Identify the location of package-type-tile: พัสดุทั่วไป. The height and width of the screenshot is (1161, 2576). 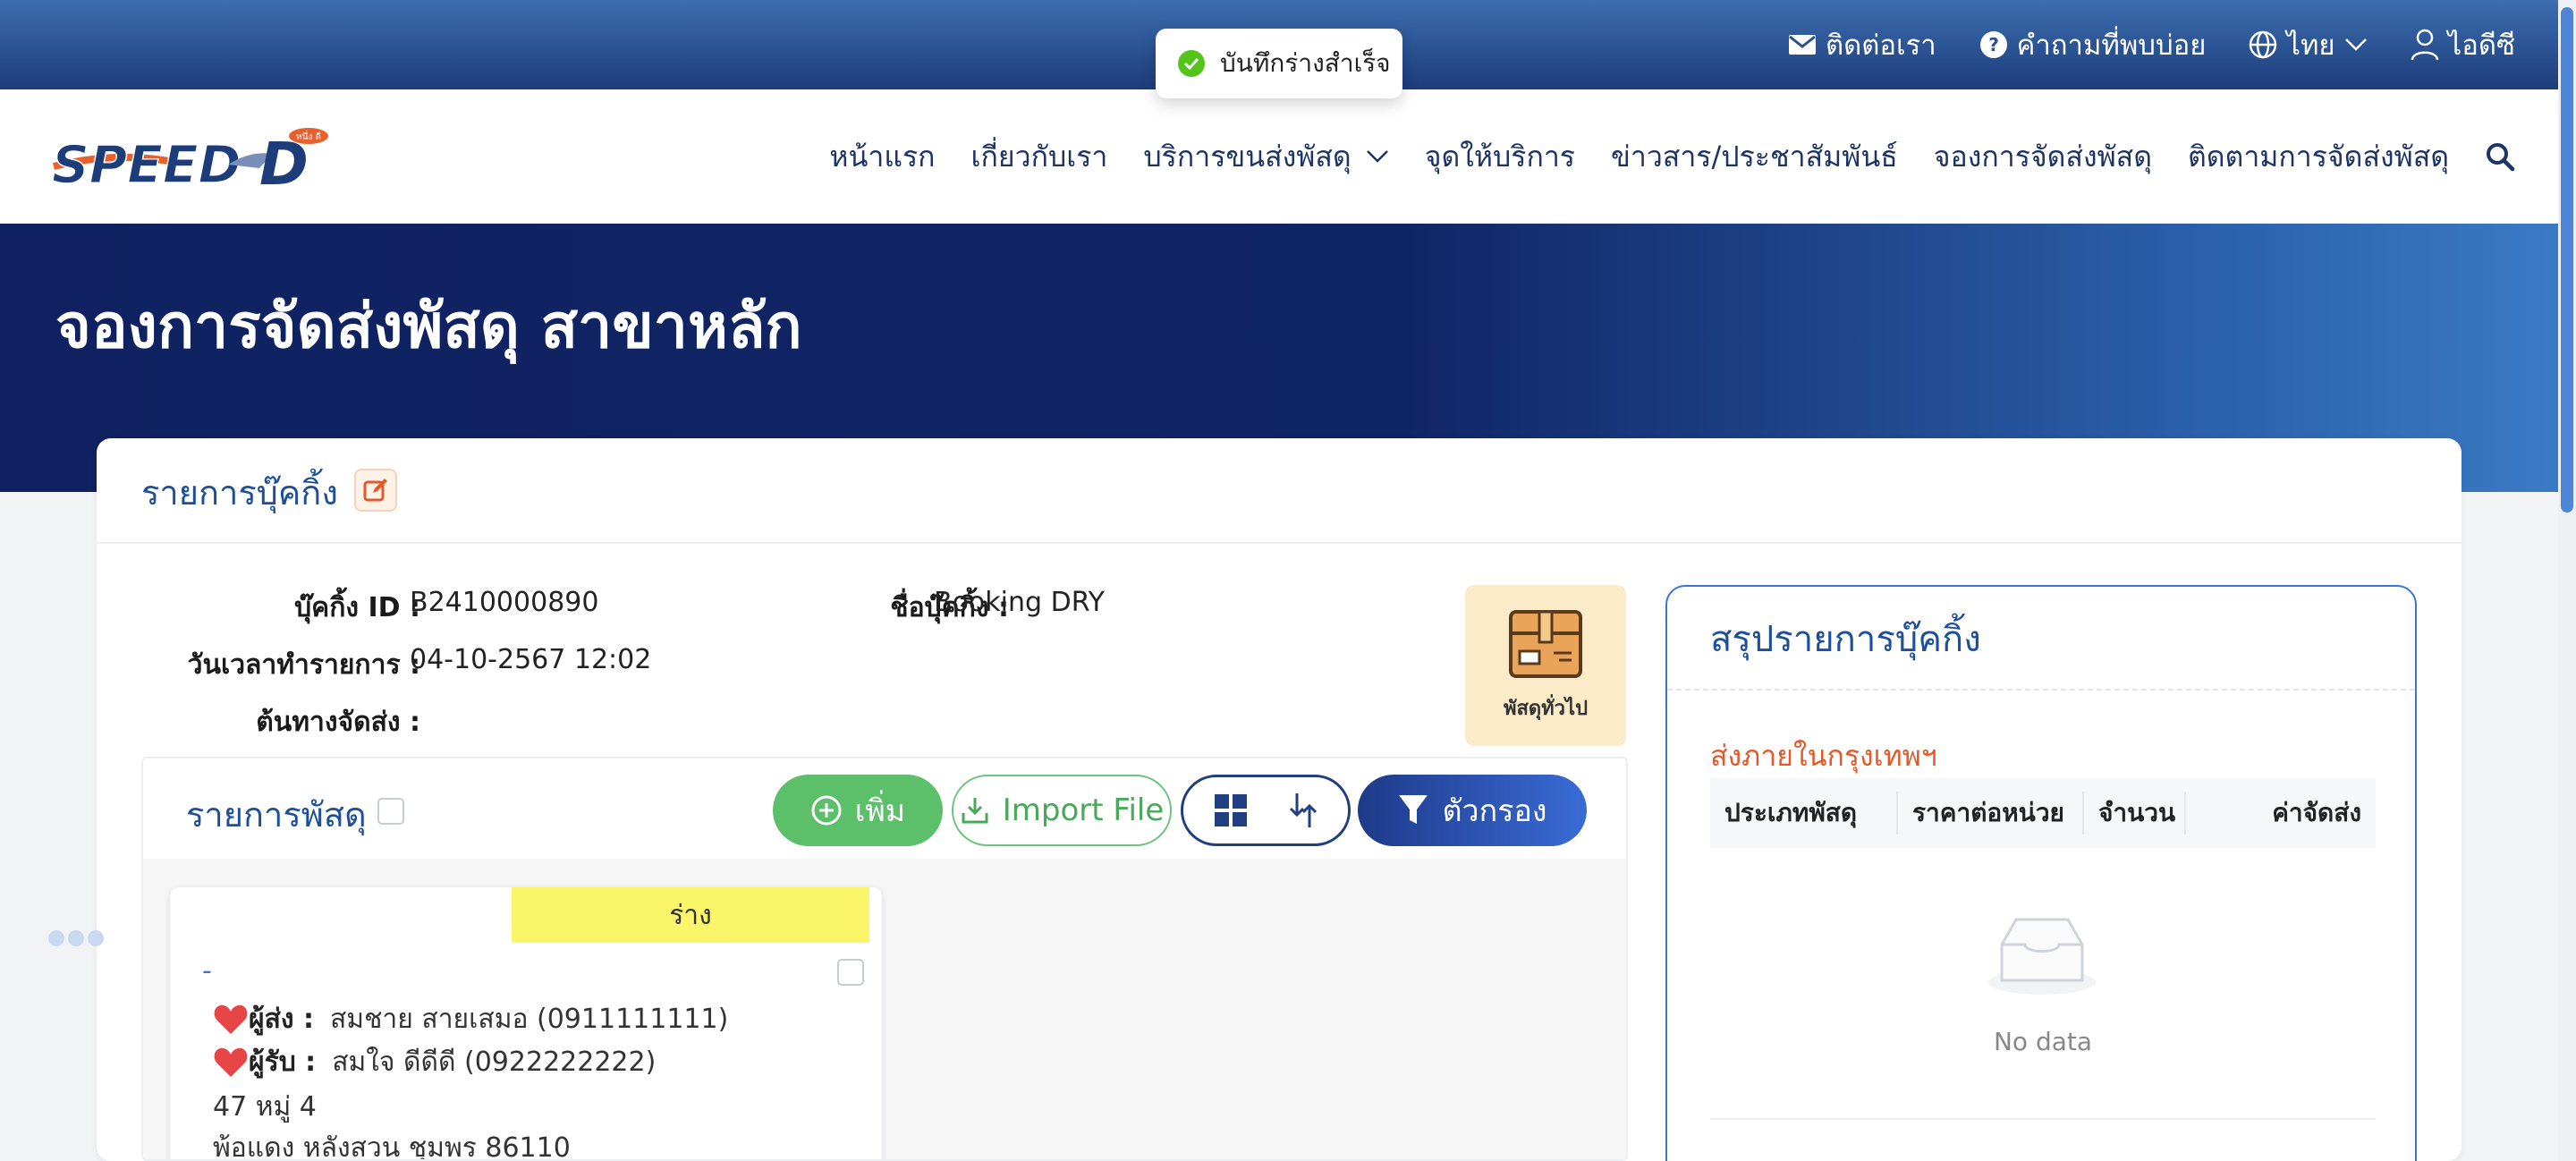
(1545, 665).